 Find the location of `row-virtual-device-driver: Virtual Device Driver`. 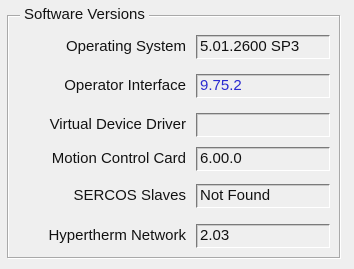

row-virtual-device-driver: Virtual Device Driver is located at coordinates (177, 125).